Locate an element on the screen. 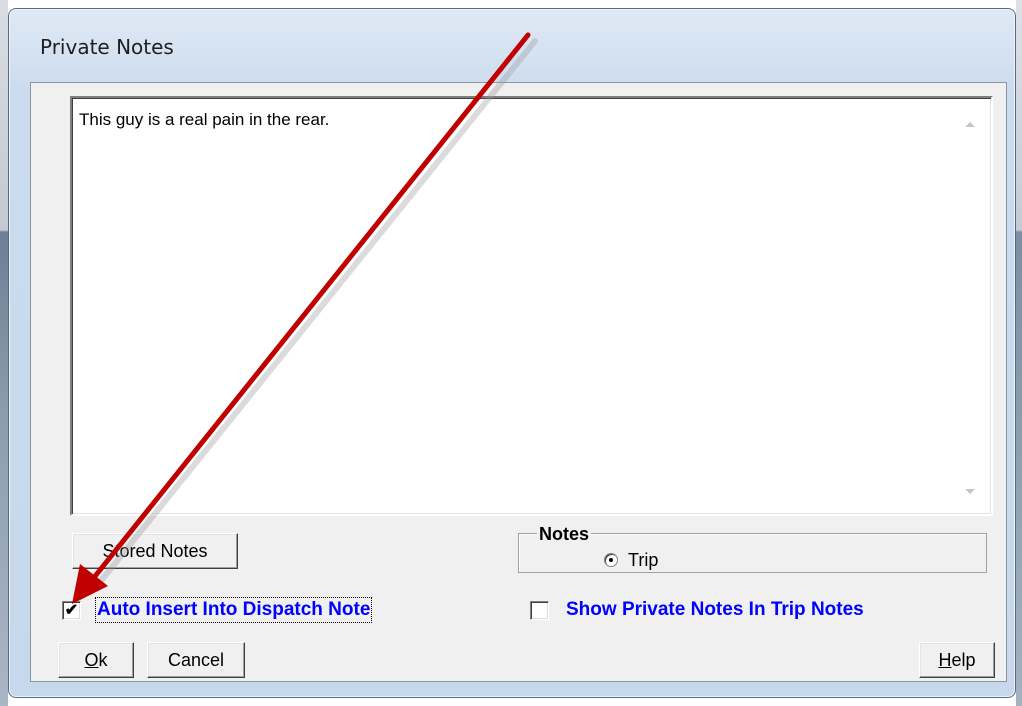 Image resolution: width=1022 pixels, height=706 pixels. cancel-button: Cancel is located at coordinates (196, 660).